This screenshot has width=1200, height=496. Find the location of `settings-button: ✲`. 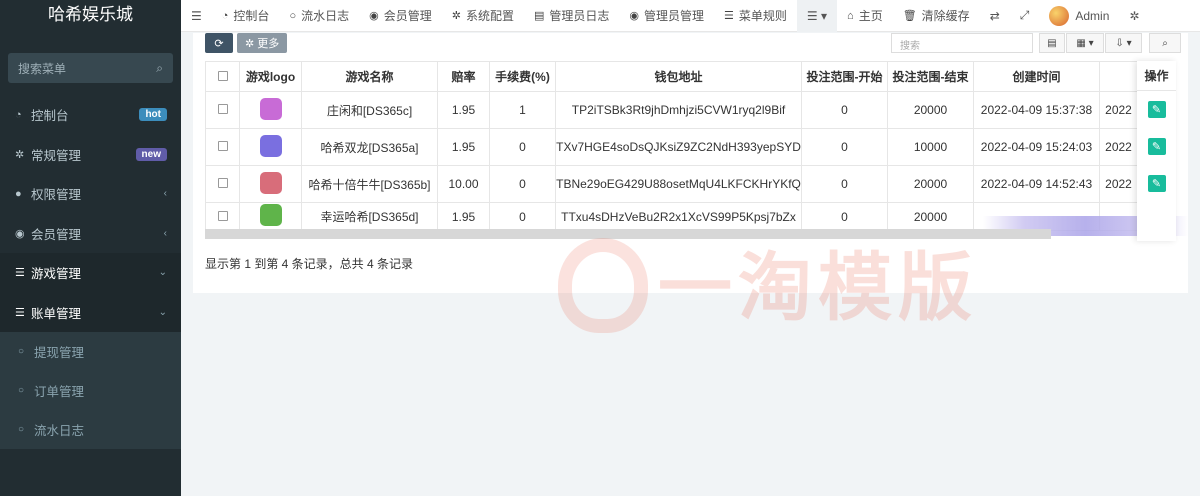

settings-button: ✲ is located at coordinates (1134, 16).